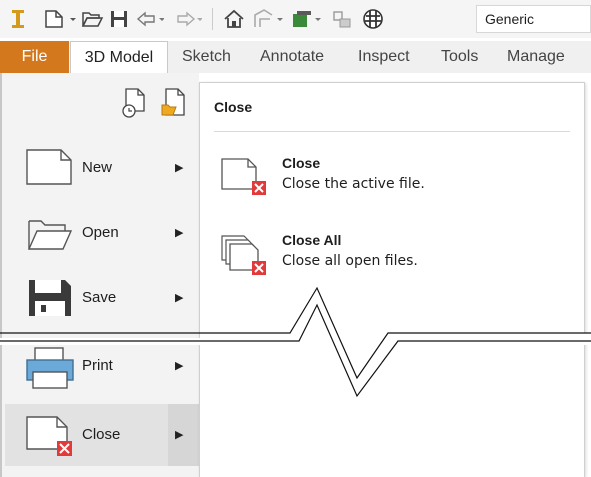  What do you see at coordinates (173, 104) in the screenshot?
I see `open-recent-icon` at bounding box center [173, 104].